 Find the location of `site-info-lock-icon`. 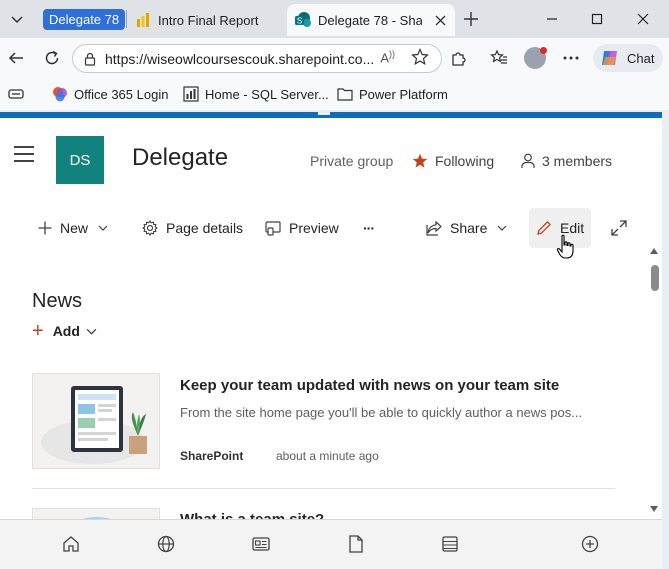

site-info-lock-icon is located at coordinates (90, 59).